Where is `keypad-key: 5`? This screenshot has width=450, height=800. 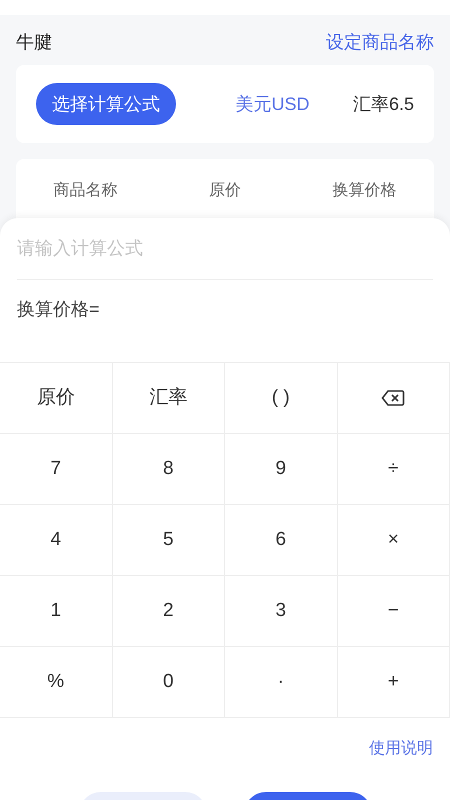
keypad-key: 5 is located at coordinates (168, 540).